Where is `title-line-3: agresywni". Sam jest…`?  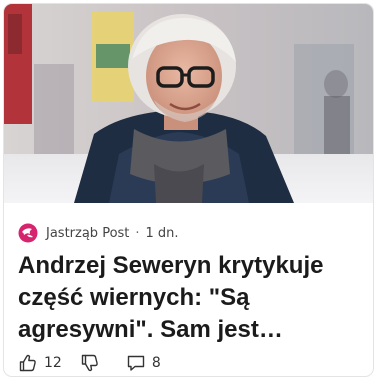 title-line-3: agresywni". Sam jest… is located at coordinates (150, 329).